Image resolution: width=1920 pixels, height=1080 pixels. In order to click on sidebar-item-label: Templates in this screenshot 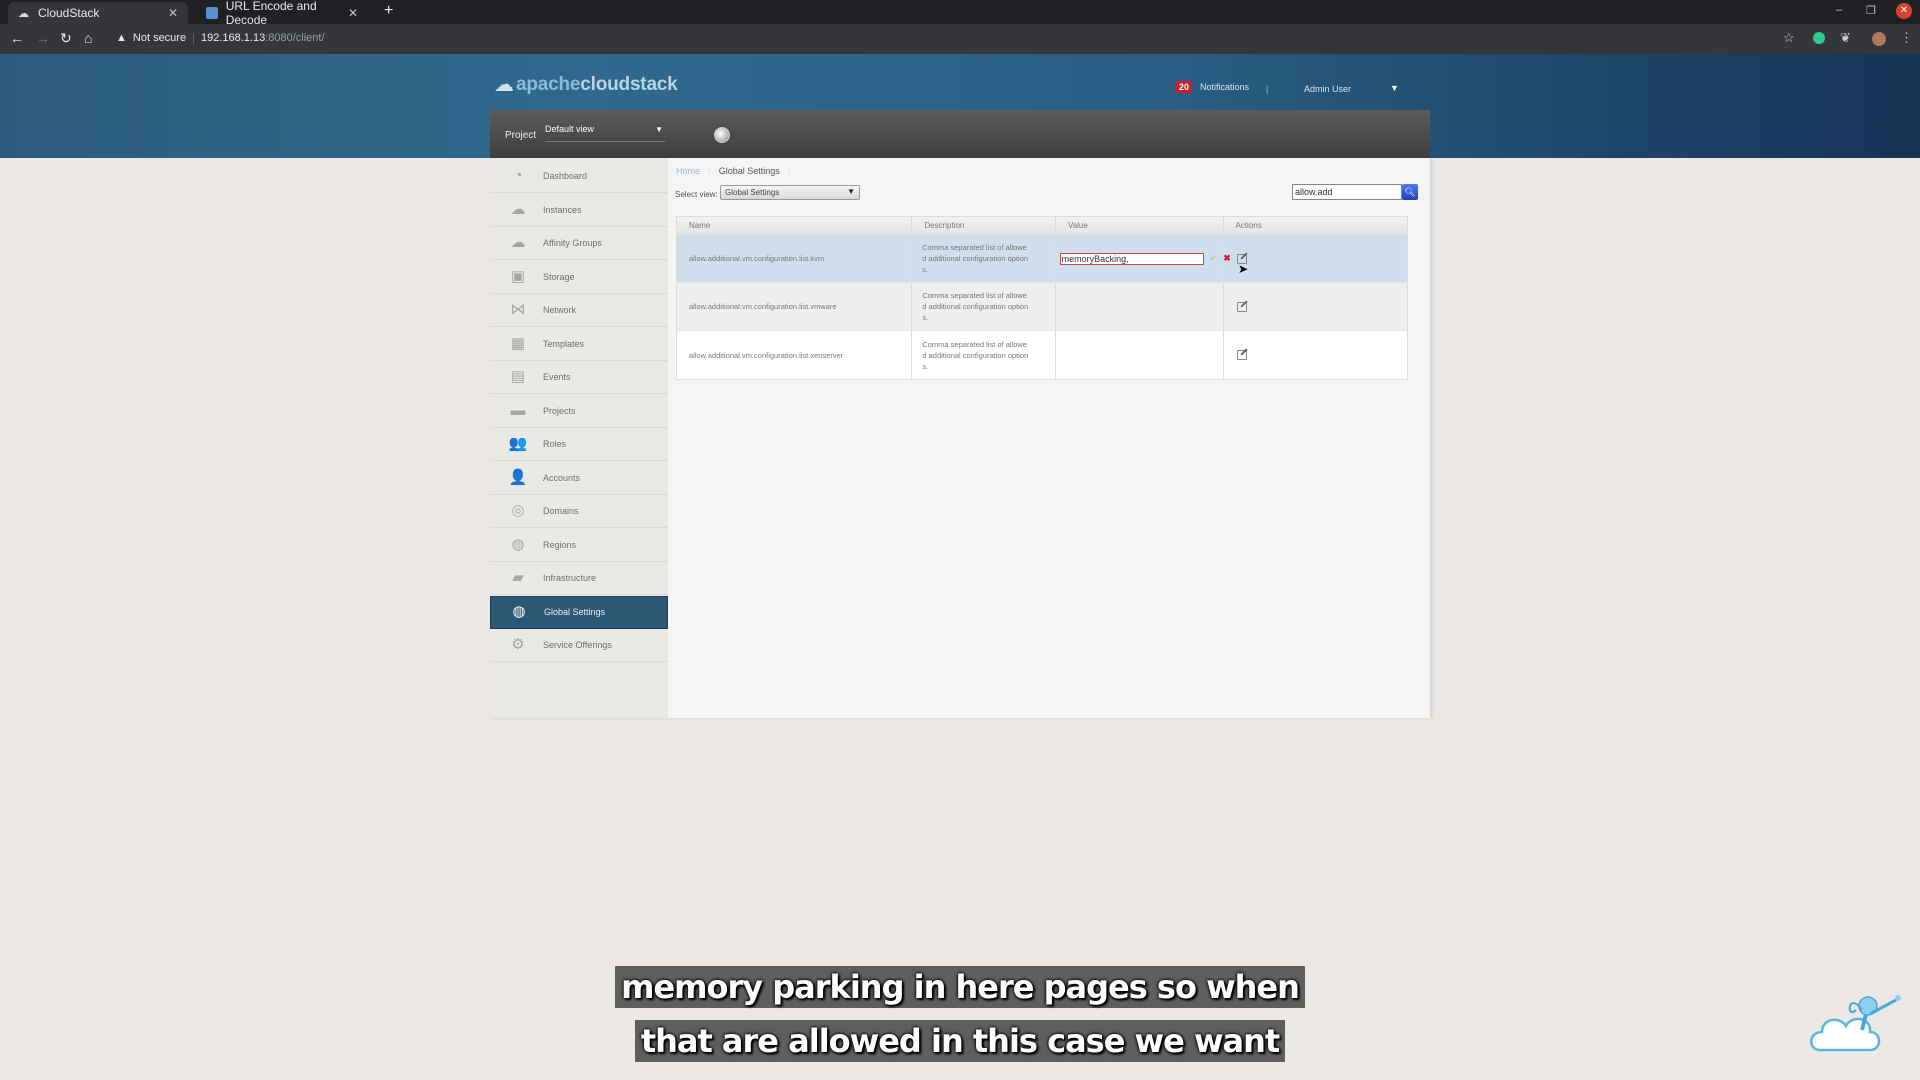, I will do `click(564, 343)`.